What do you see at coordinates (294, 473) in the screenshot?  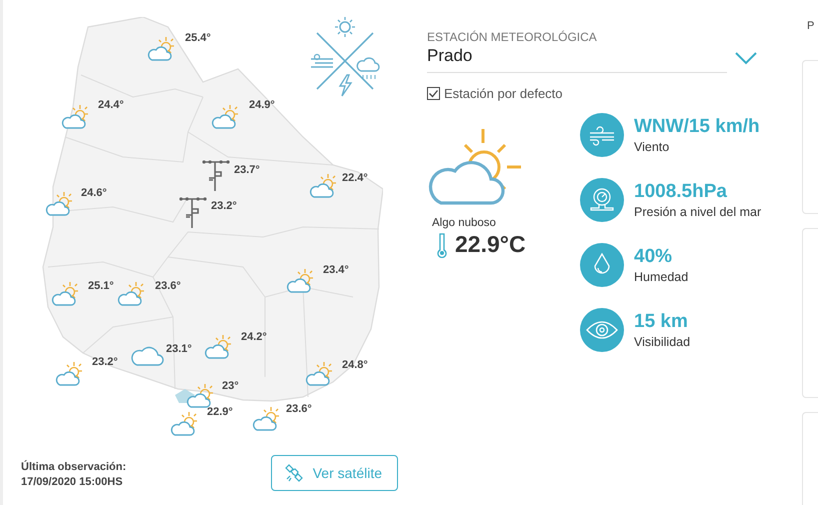 I see `satellite-icon` at bounding box center [294, 473].